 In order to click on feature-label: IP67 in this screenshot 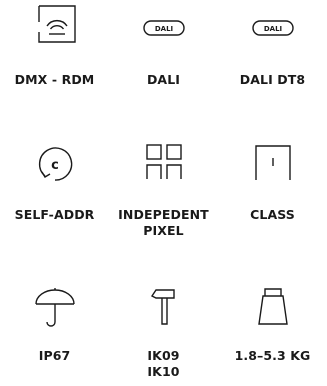, I will do `click(54, 355)`.